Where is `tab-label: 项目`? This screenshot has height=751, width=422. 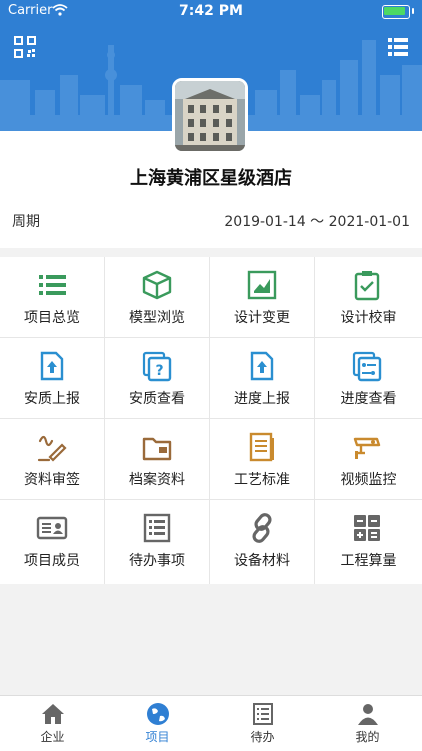 tab-label: 项目 is located at coordinates (157, 737).